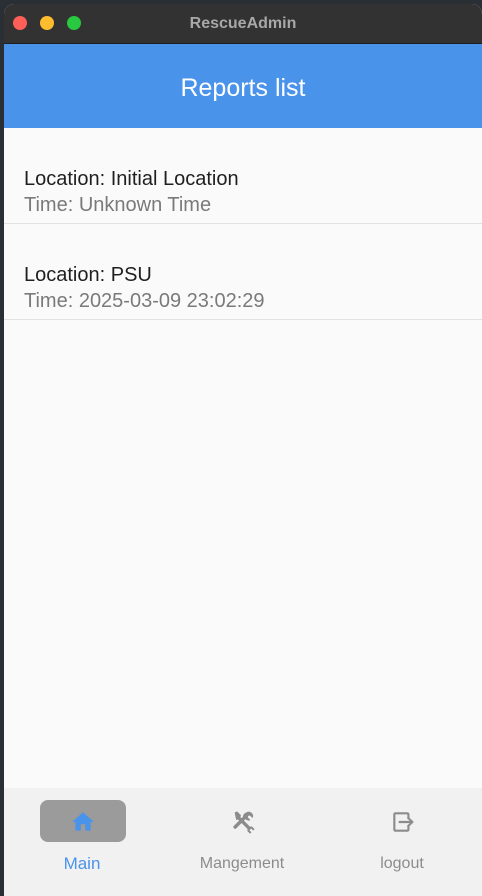 Image resolution: width=482 pixels, height=896 pixels. Describe the element at coordinates (402, 863) in the screenshot. I see `nav-label-logout: logout` at that location.